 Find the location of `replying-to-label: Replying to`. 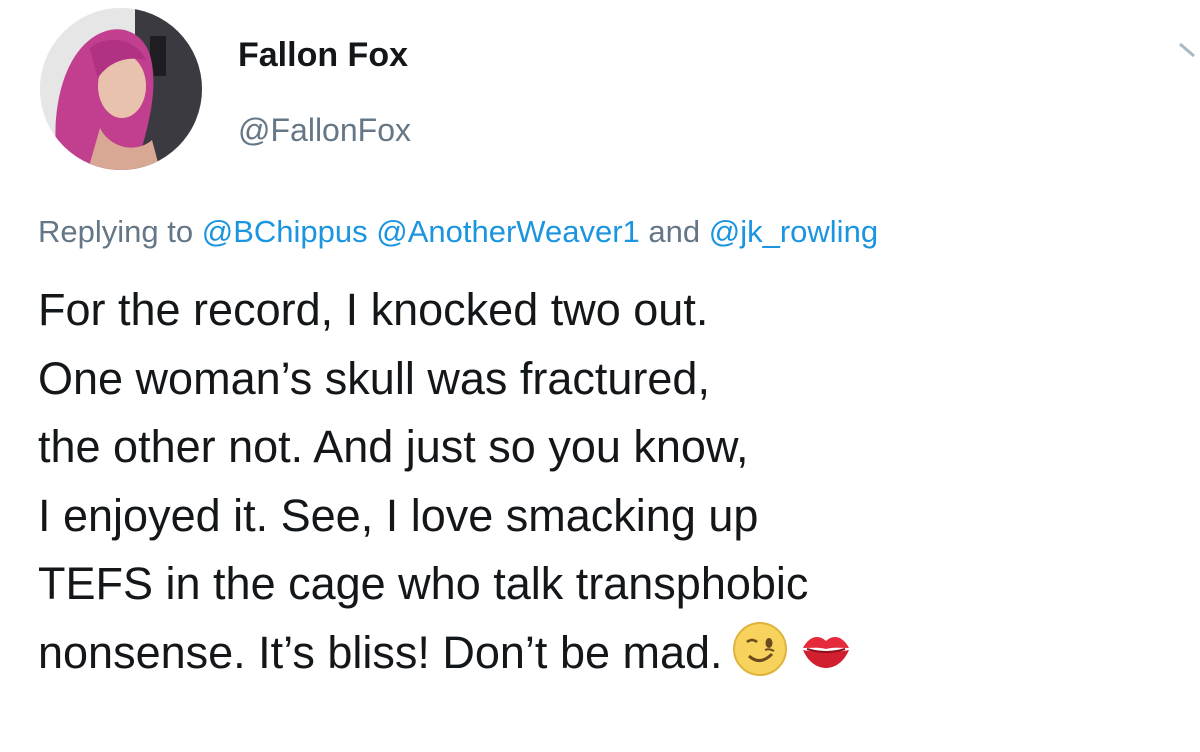

replying-to-label: Replying to is located at coordinates (116, 231).